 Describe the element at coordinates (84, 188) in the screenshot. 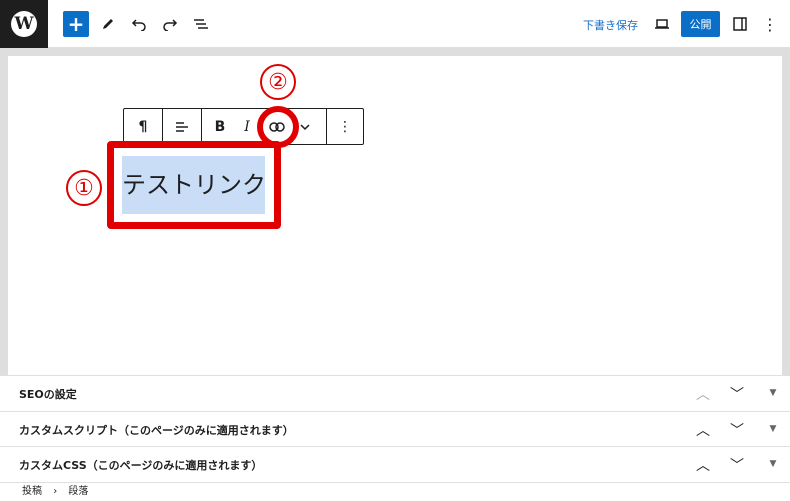

I see `annotation-number-one: ①` at that location.